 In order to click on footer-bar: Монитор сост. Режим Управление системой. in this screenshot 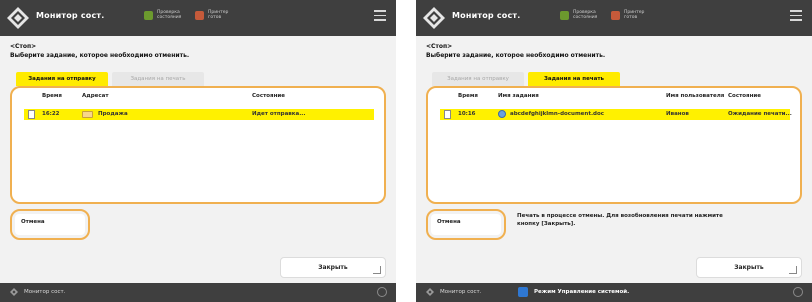, I will do `click(614, 292)`.